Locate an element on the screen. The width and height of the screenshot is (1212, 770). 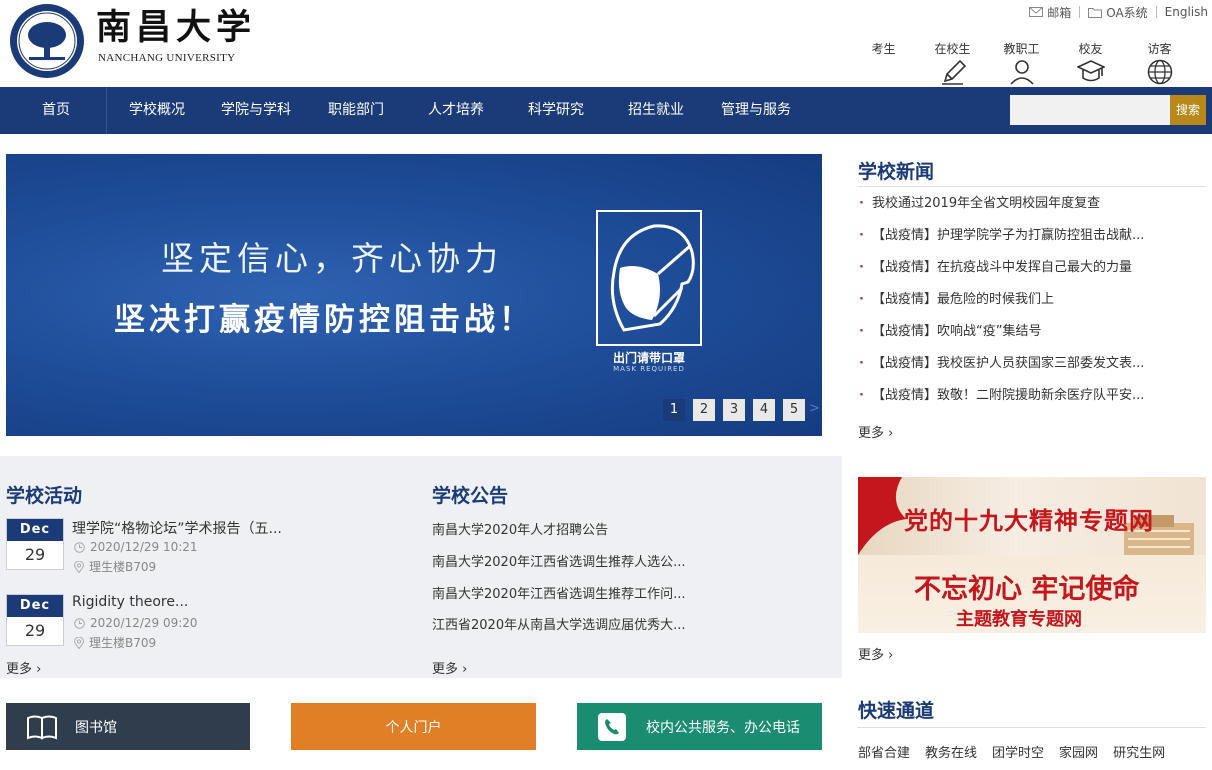
activity-time-text: 2020/12/29 09:20 is located at coordinates (144, 623).